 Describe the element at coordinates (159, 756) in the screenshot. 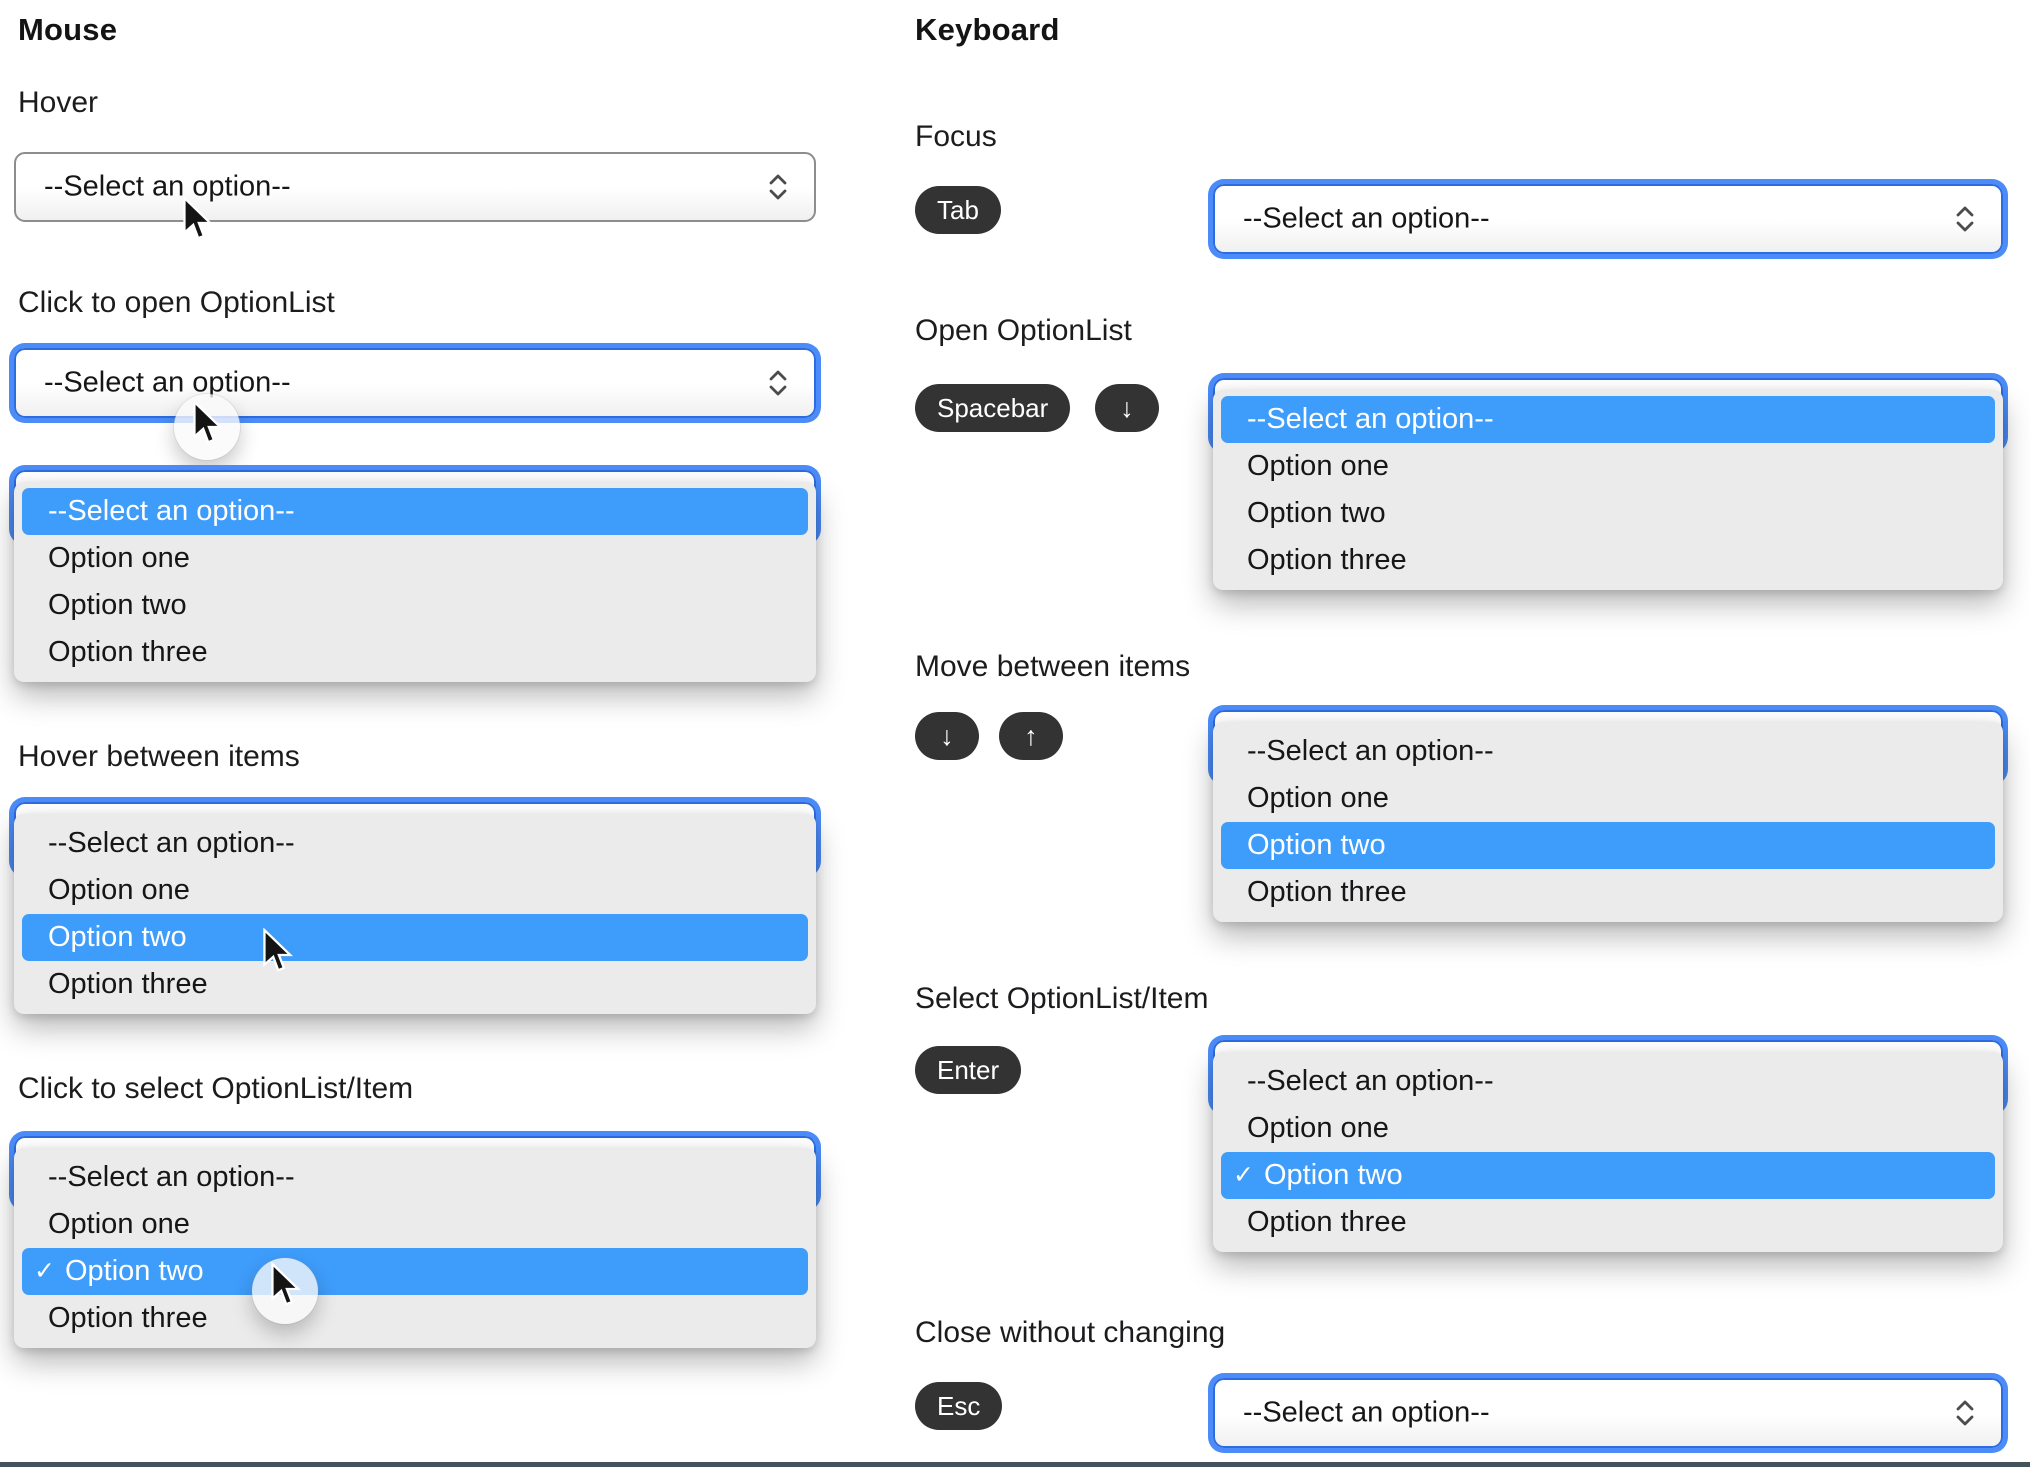

I see `hover-items-section-label: Hover between items` at that location.